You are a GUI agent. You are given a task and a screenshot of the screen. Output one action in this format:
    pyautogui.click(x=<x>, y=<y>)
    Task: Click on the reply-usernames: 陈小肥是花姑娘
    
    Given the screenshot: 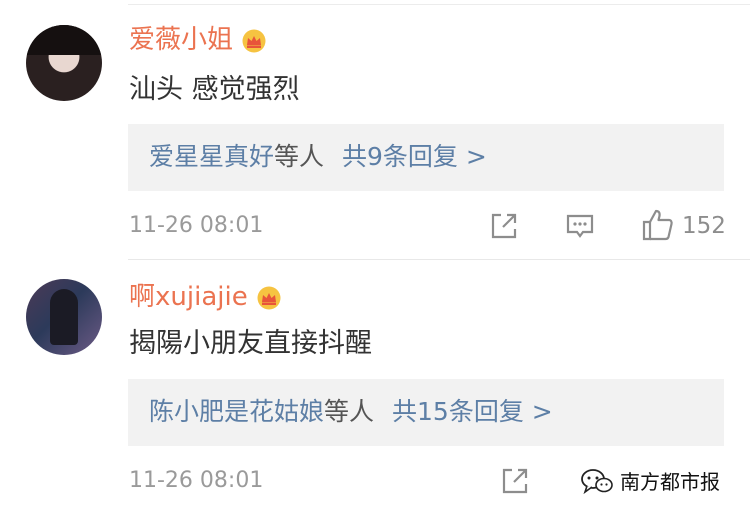 What is the action you would take?
    pyautogui.click(x=236, y=411)
    